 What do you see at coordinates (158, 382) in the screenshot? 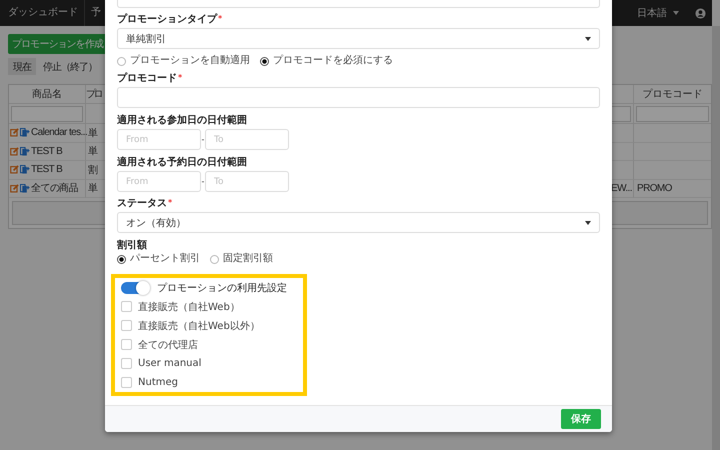
I see `checkbox-label: Nutmeg` at bounding box center [158, 382].